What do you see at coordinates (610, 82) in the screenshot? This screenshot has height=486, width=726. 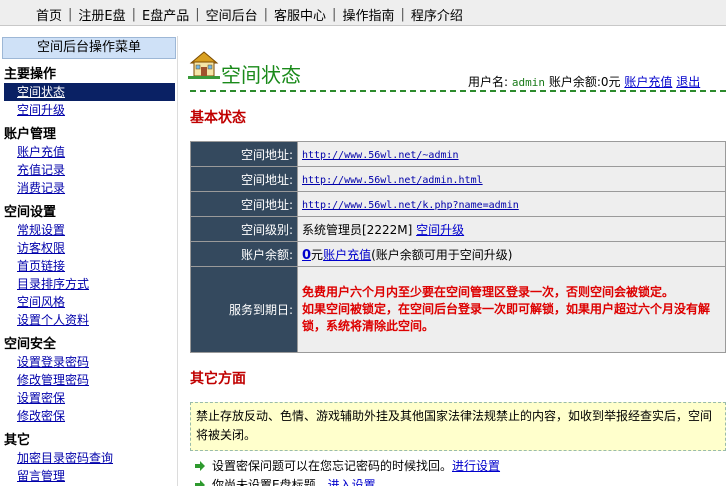 I see `balance-value: 0元` at bounding box center [610, 82].